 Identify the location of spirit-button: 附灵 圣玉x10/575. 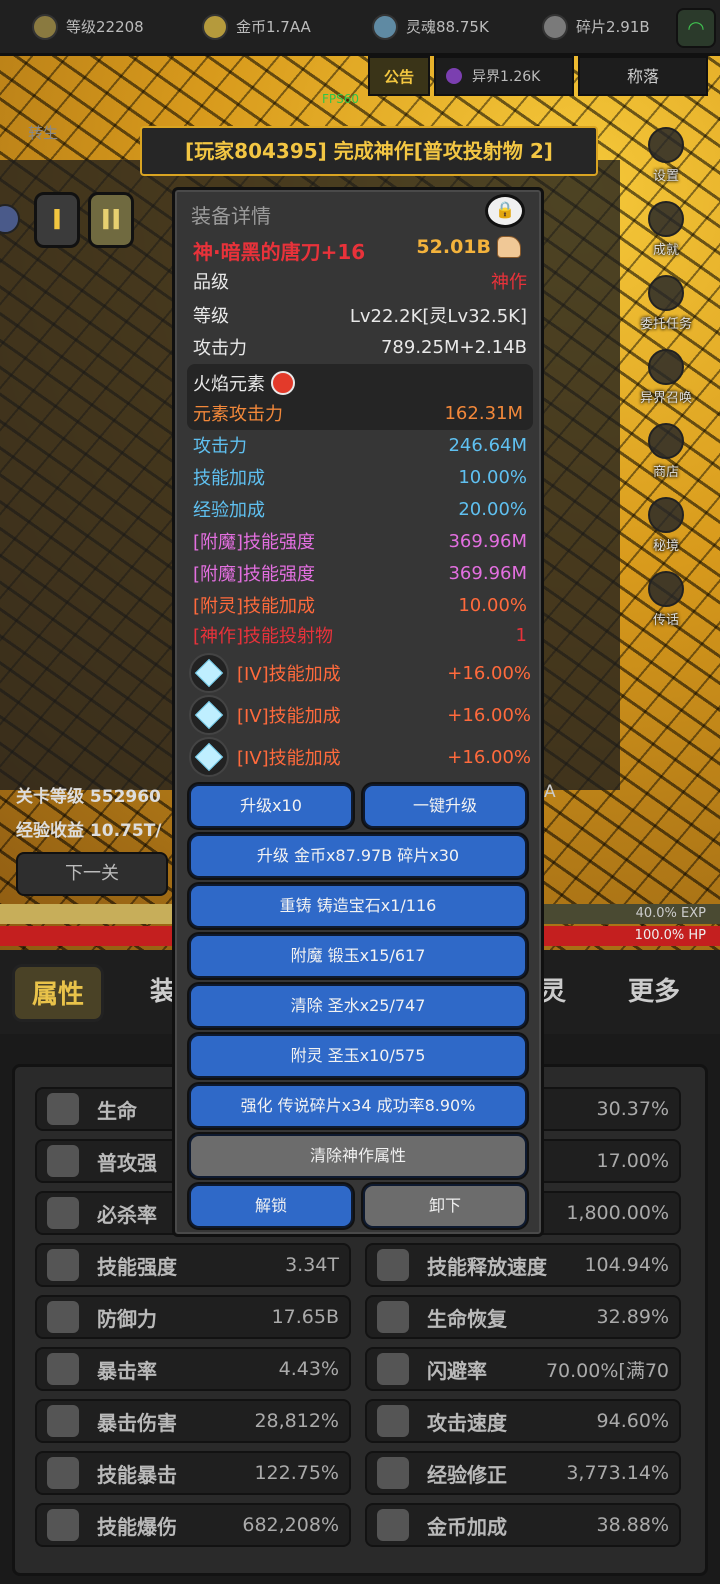
(358, 1056).